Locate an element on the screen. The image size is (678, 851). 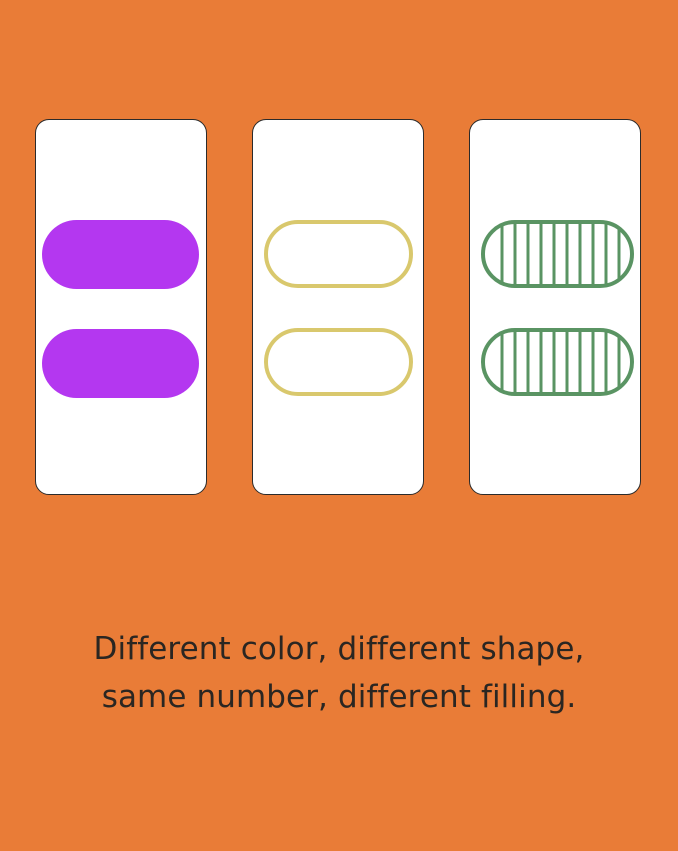
card-purple-solid is located at coordinates (121, 307).